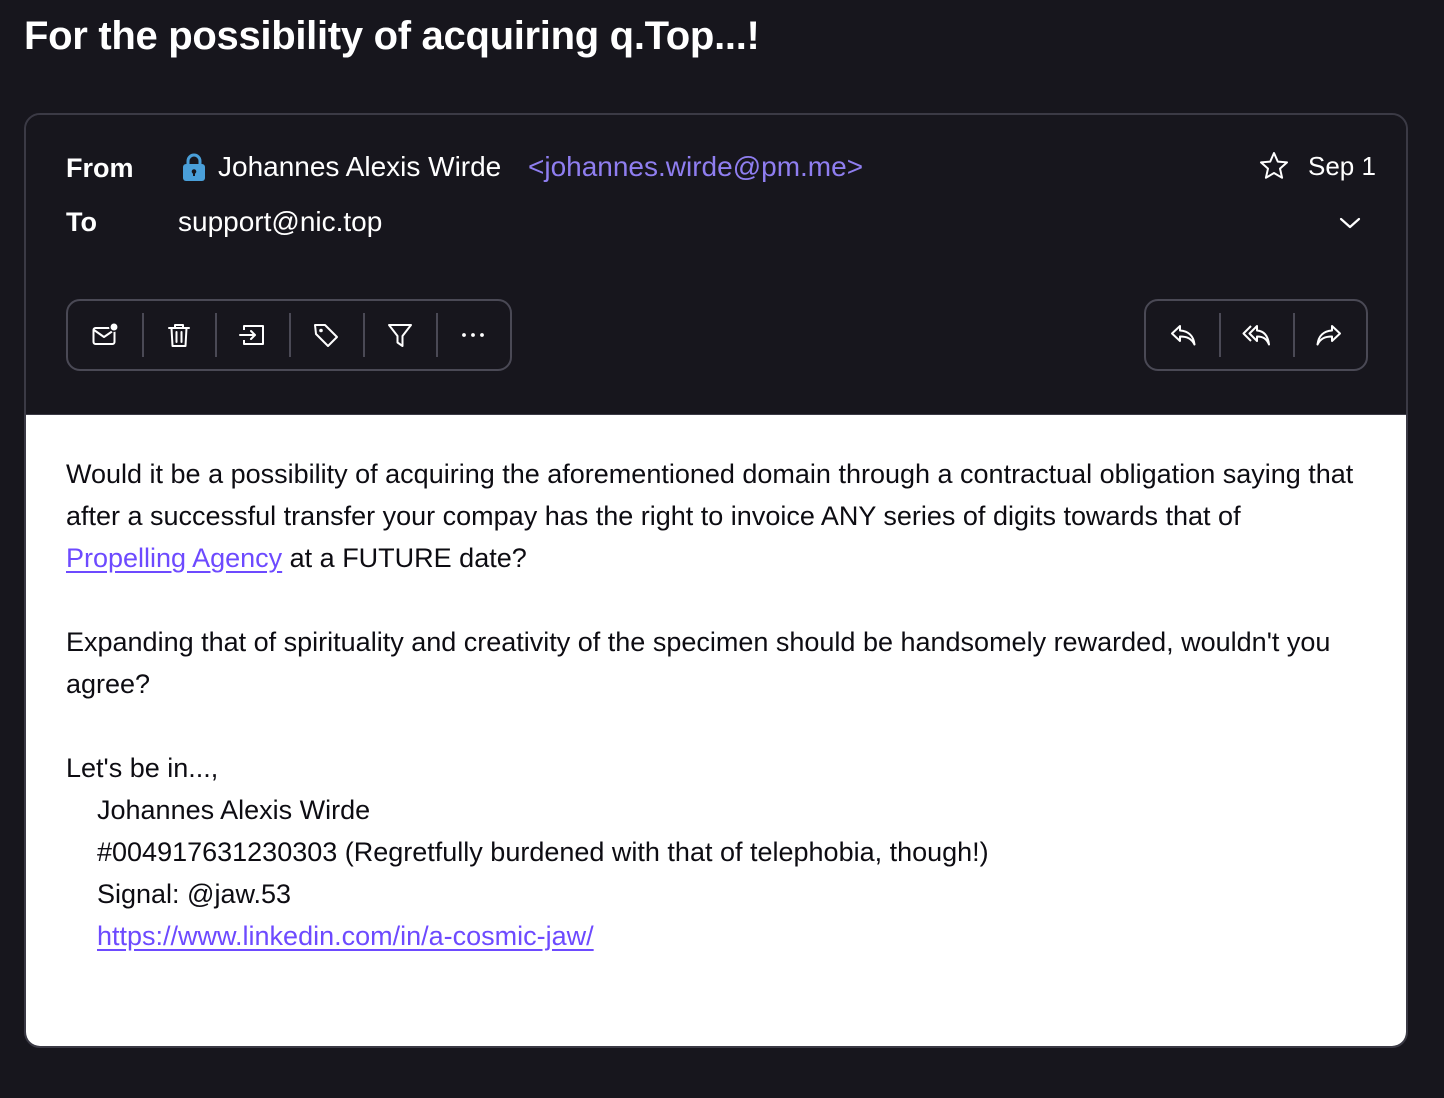 The image size is (1444, 1098). I want to click on reply-actions-toolbar, so click(1256, 335).